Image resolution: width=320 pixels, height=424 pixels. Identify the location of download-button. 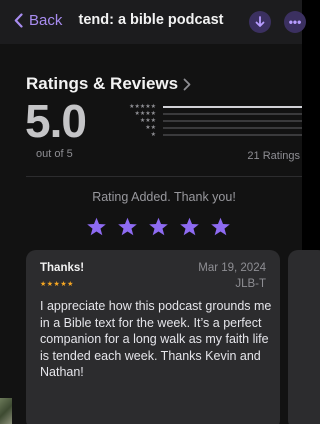
(260, 22).